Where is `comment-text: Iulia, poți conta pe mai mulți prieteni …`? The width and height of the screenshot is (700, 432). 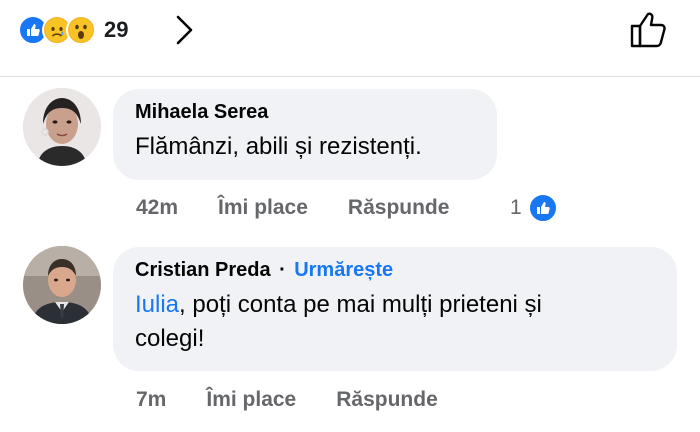
comment-text: Iulia, poți conta pe mai mulți prieteni … is located at coordinates (395, 322).